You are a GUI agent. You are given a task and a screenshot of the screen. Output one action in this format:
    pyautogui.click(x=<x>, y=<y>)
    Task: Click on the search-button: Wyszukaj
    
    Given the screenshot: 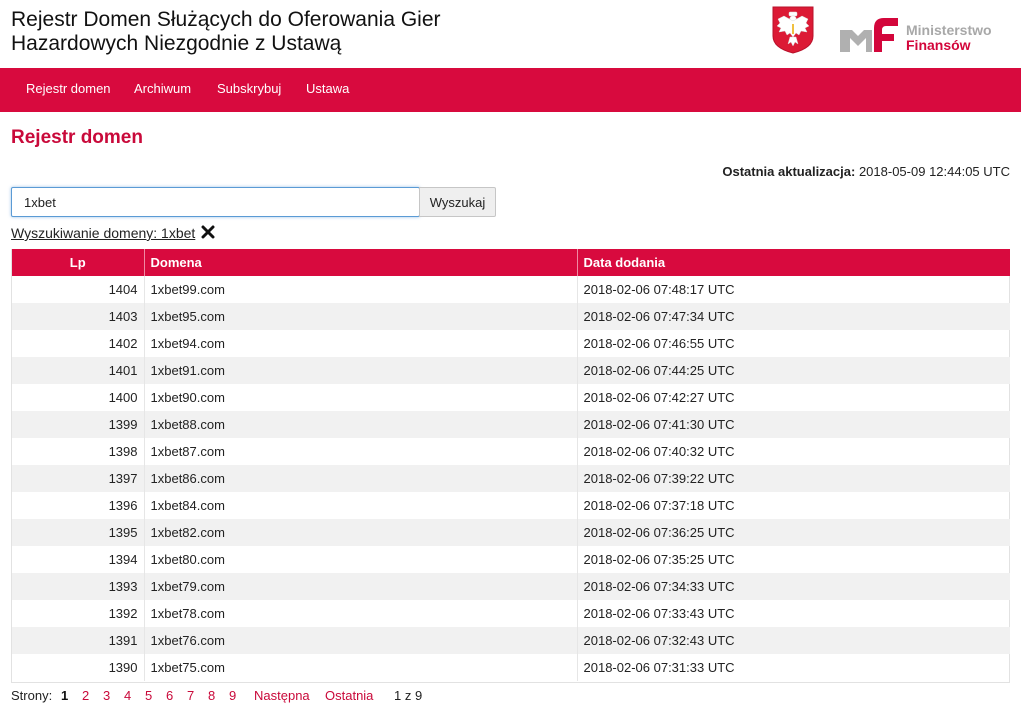 What is the action you would take?
    pyautogui.click(x=457, y=202)
    